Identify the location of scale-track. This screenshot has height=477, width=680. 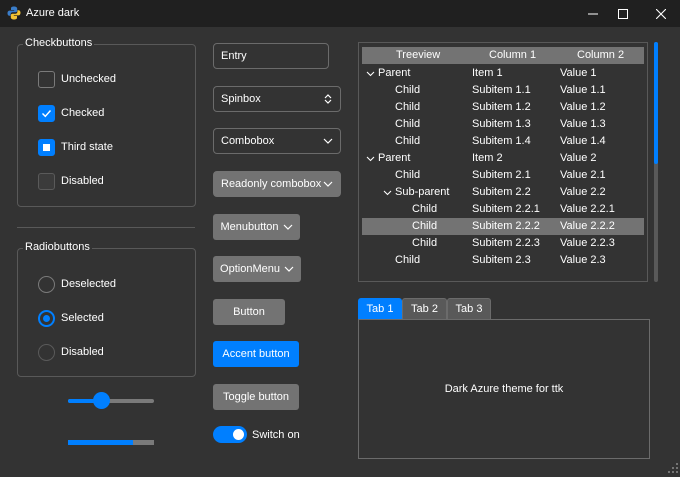
(111, 401).